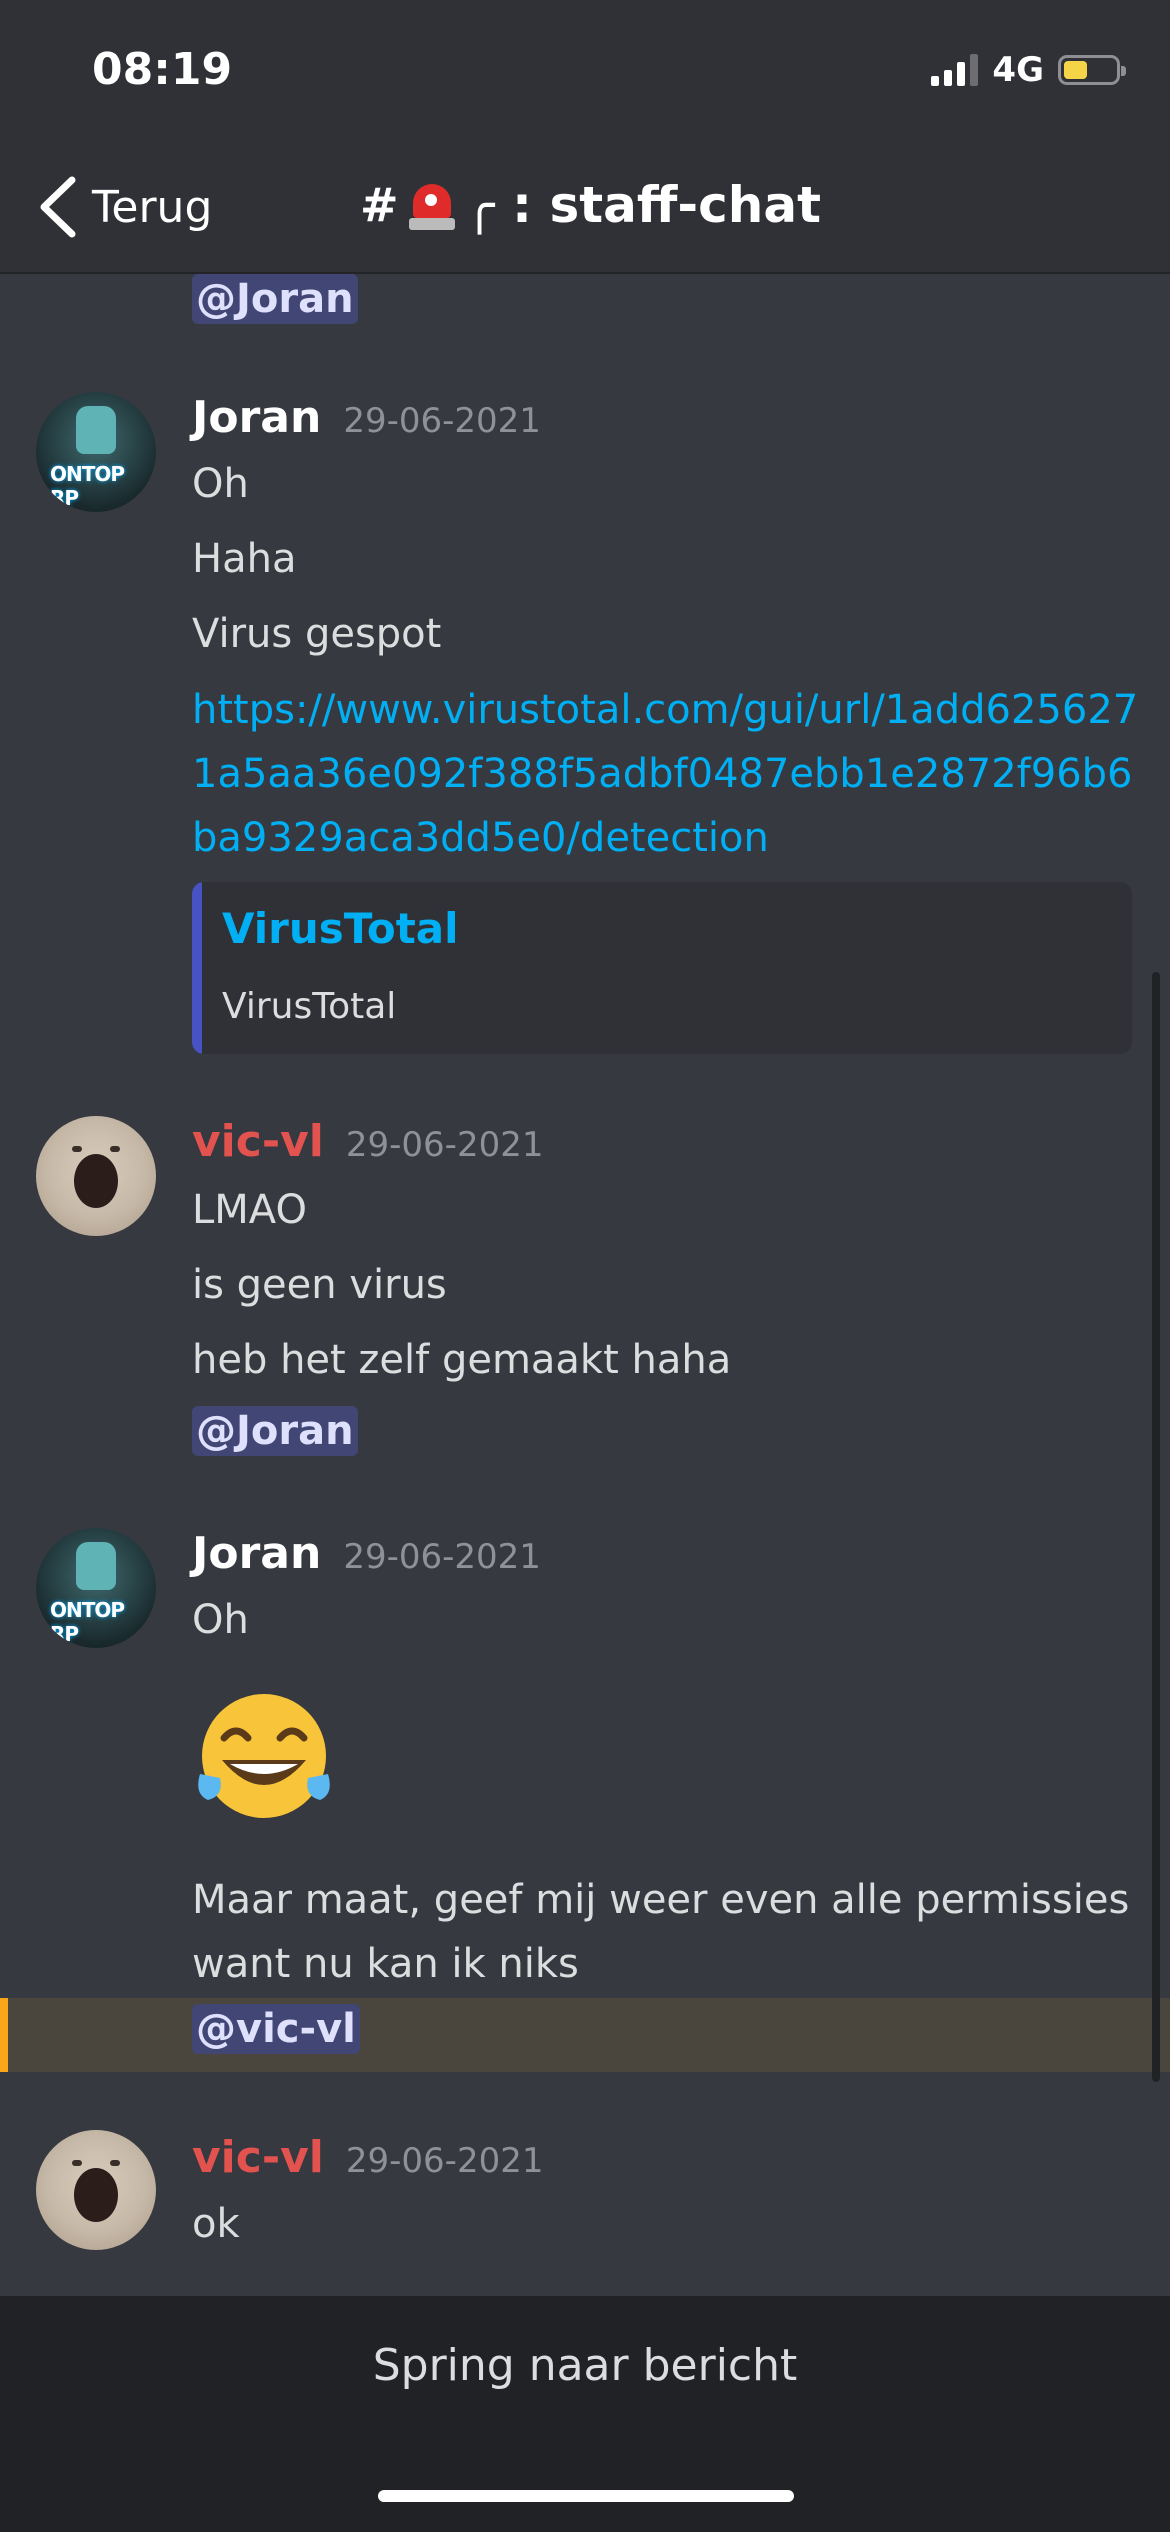 This screenshot has width=1170, height=2532. I want to click on channel-hash: #, so click(379, 205).